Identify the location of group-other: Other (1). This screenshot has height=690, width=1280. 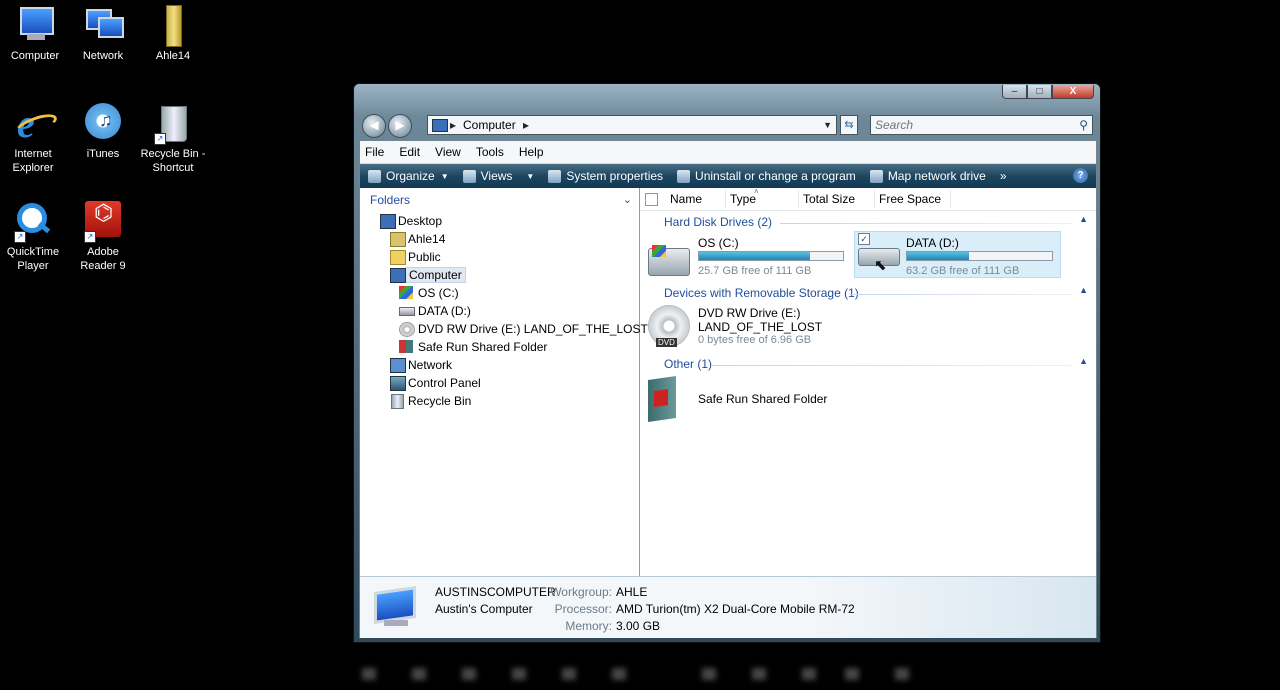
(688, 364).